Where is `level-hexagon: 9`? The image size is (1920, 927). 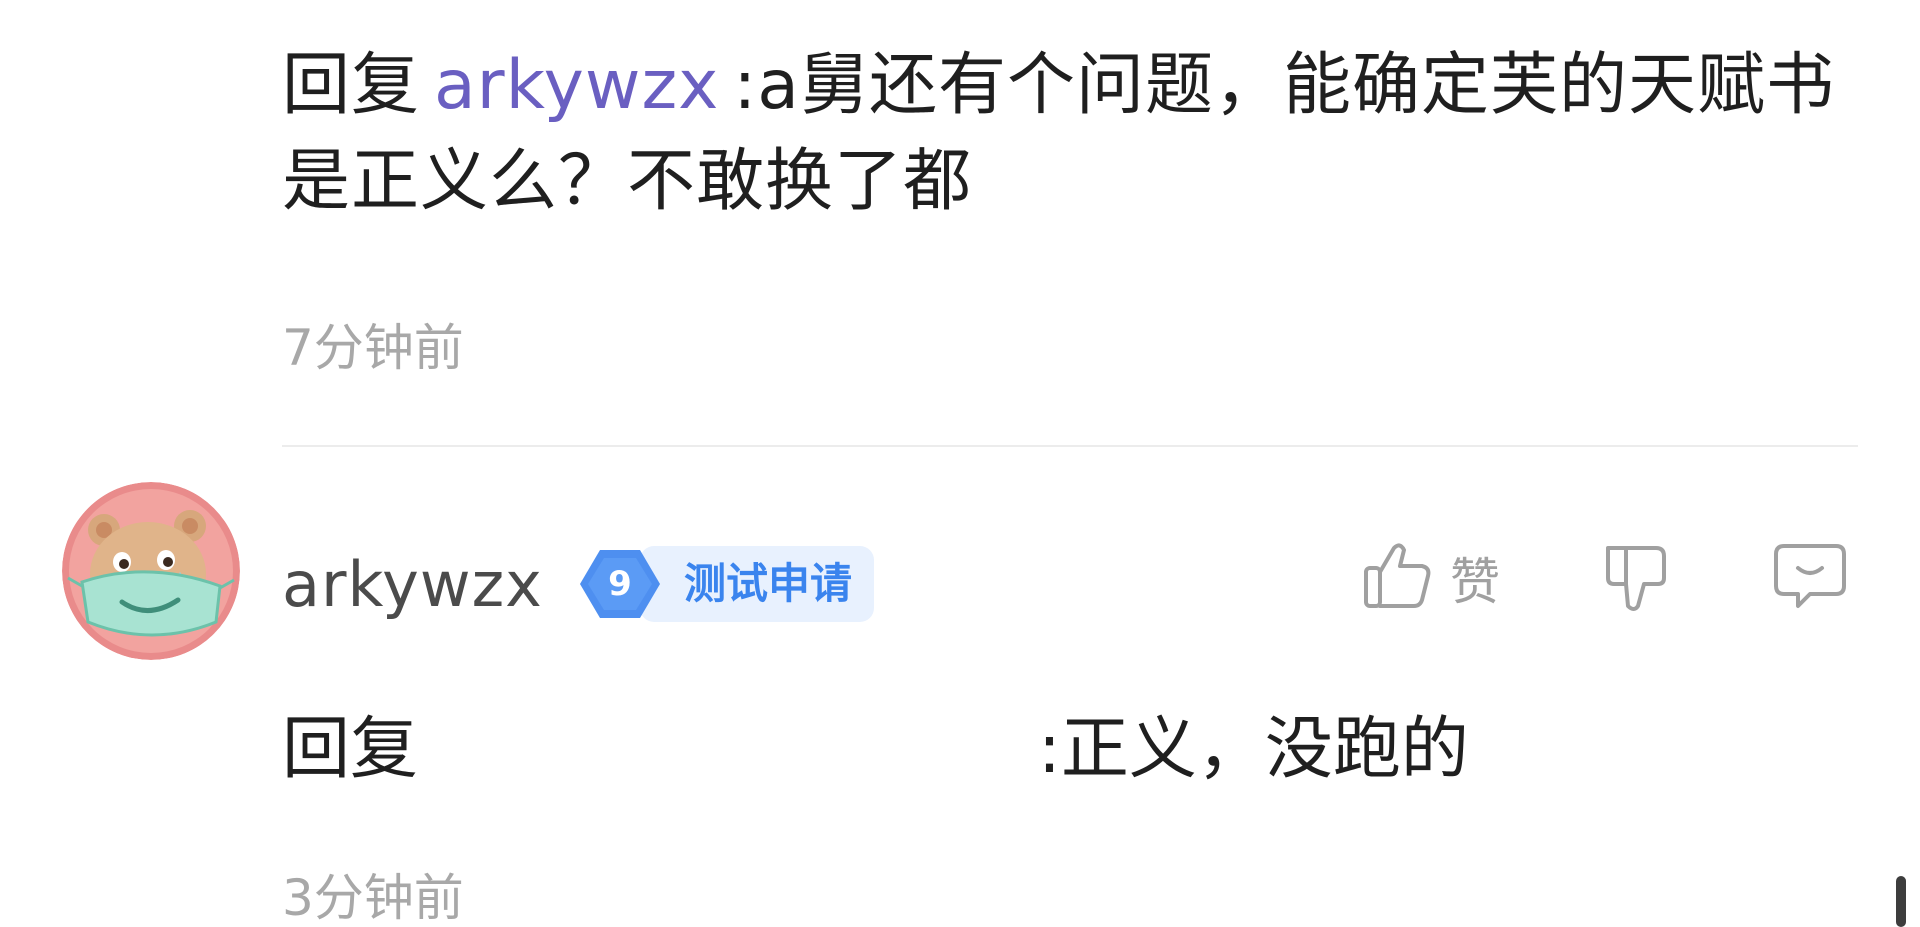 level-hexagon: 9 is located at coordinates (620, 584).